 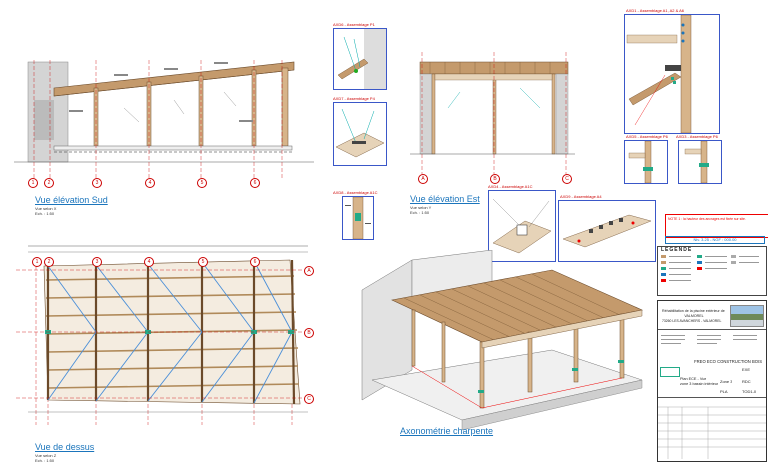 What do you see at coordinates (309, 271) in the screenshot?
I see `grid-bubble-top-side-a: A` at bounding box center [309, 271].